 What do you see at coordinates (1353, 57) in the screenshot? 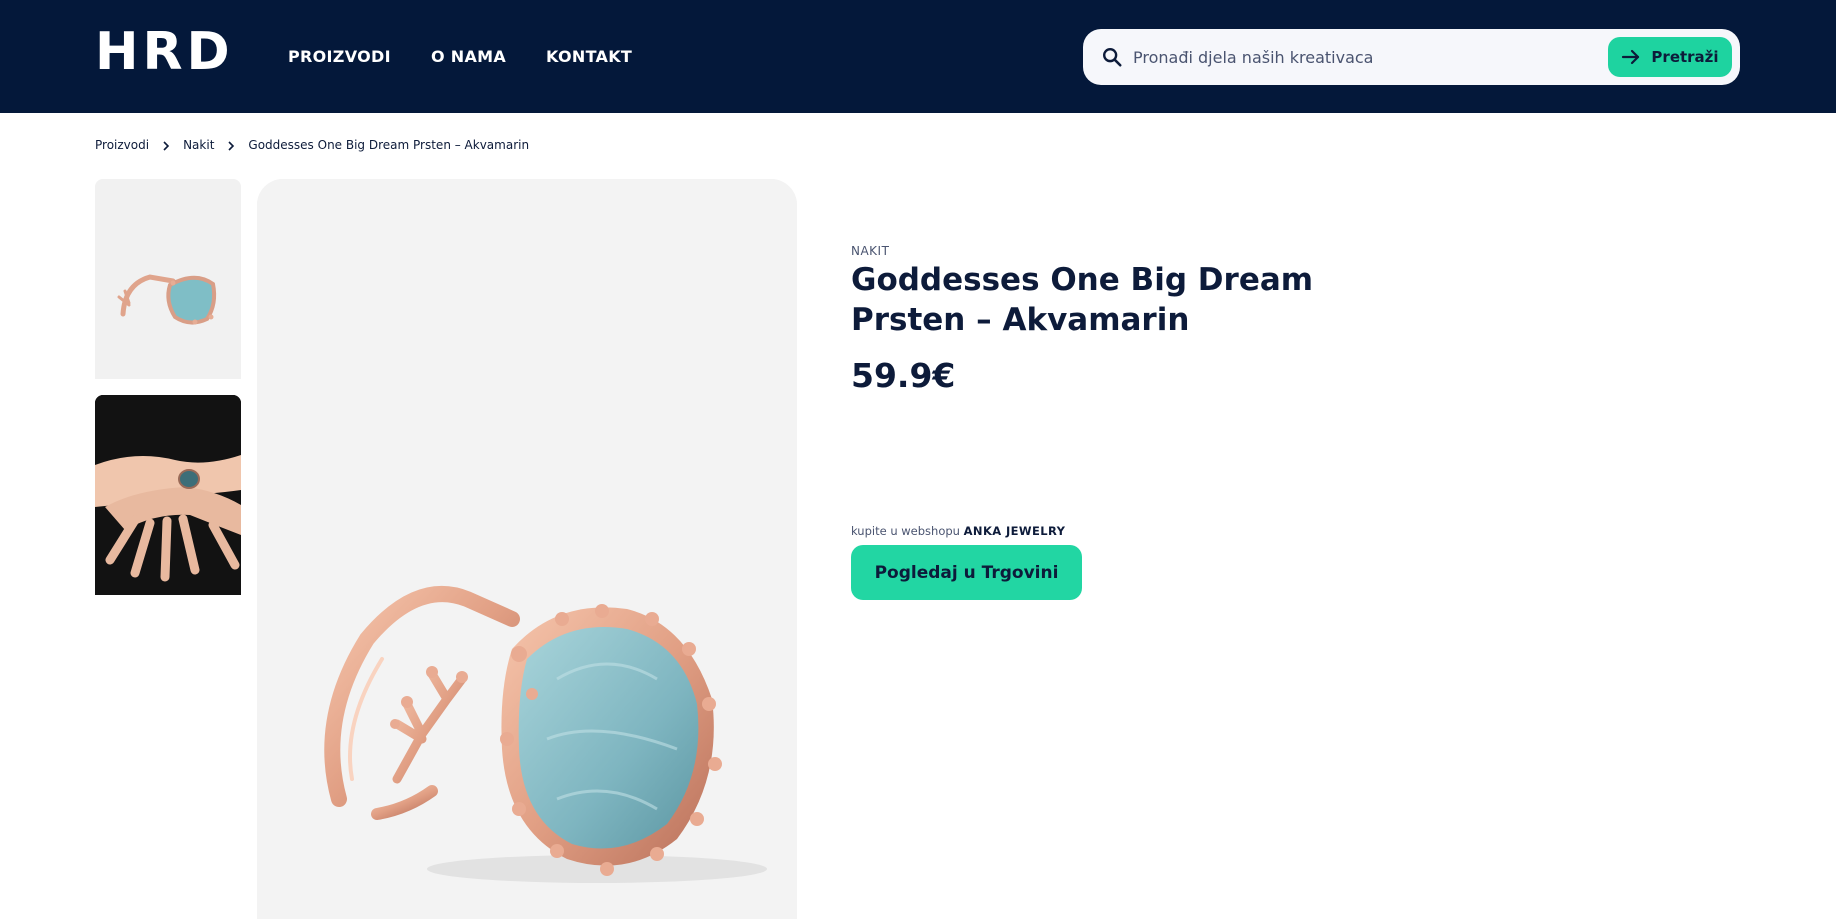
I see `search-input` at bounding box center [1353, 57].